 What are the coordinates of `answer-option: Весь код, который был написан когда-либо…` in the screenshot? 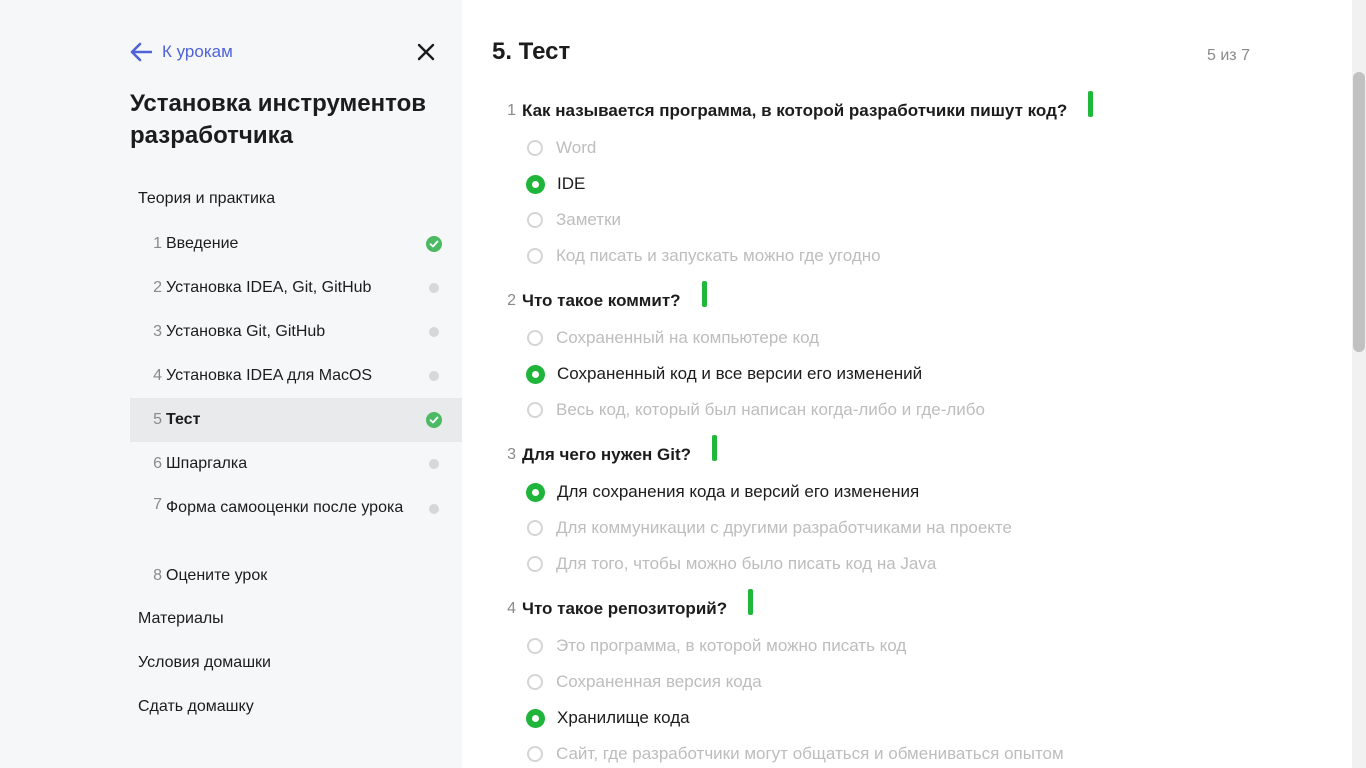 It's located at (756, 410).